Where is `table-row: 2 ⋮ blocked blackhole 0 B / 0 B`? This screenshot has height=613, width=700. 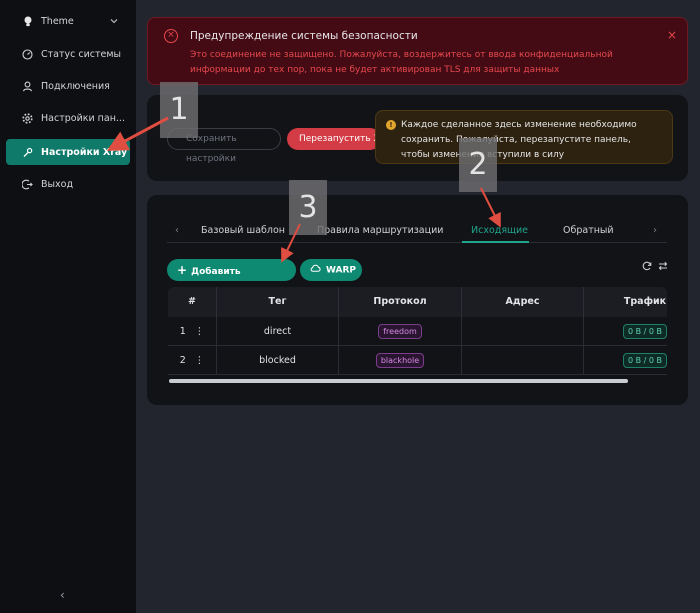
table-row: 2 ⋮ blocked blackhole 0 B / 0 B is located at coordinates (417, 360).